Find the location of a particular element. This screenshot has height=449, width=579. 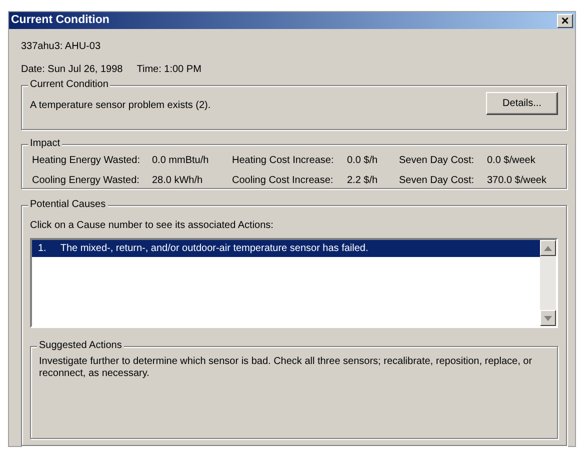

scroll-up-icon is located at coordinates (548, 248).